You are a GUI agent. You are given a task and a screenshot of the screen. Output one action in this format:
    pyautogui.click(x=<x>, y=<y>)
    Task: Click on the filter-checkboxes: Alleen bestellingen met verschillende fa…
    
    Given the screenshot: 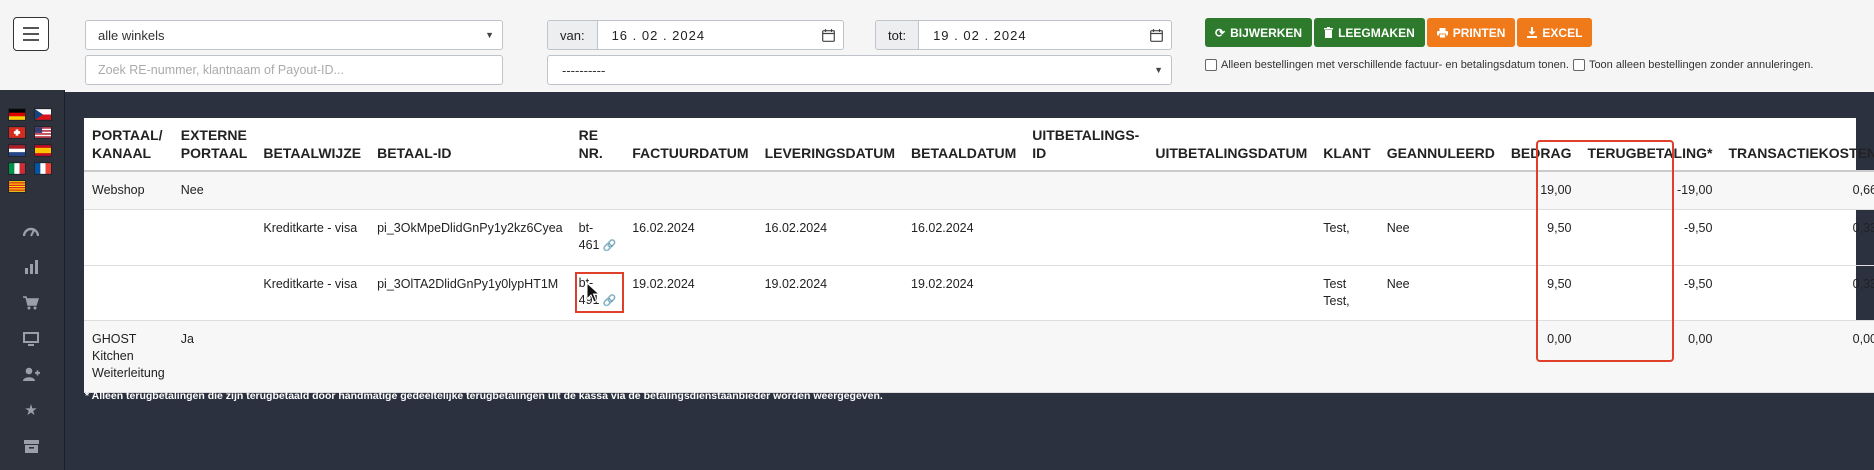 What is the action you would take?
    pyautogui.click(x=1509, y=65)
    